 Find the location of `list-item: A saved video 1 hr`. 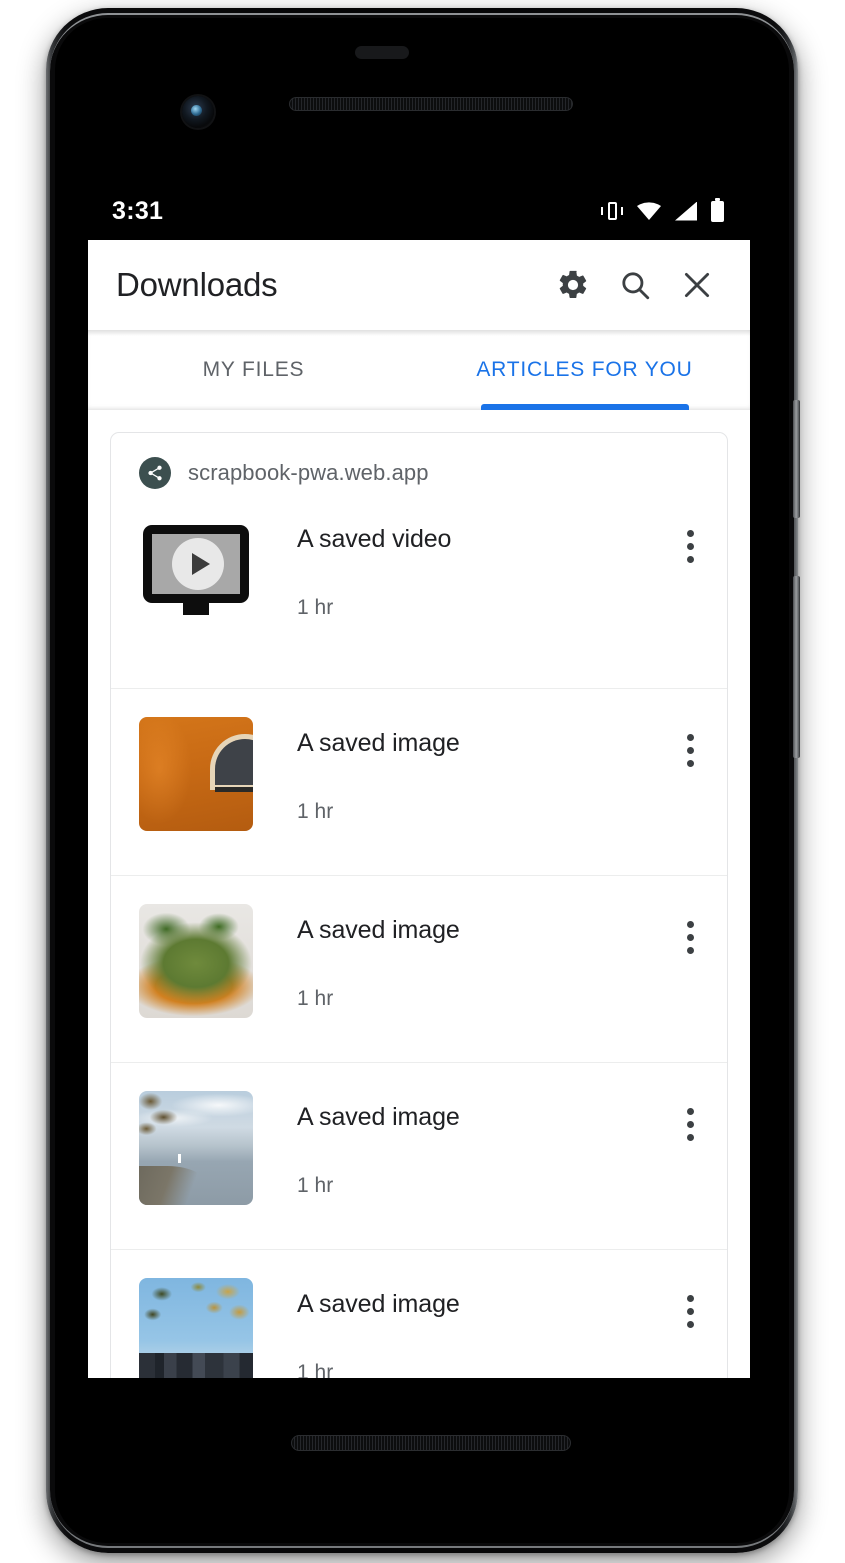

list-item: A saved video 1 hr is located at coordinates (419, 594).